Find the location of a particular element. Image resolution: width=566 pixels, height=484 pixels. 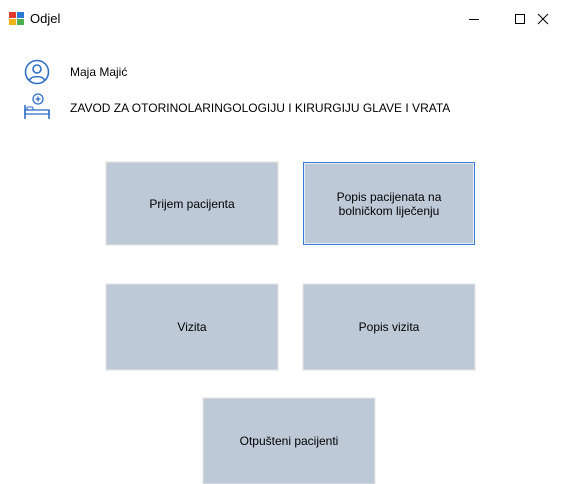

ward-rounds-list-button: Popis vizita is located at coordinates (389, 327).